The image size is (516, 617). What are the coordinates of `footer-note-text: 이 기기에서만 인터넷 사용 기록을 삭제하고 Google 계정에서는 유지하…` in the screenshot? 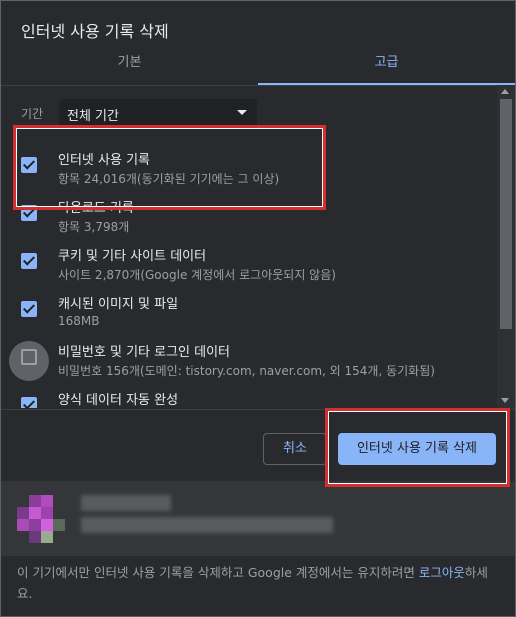 It's located at (218, 572).